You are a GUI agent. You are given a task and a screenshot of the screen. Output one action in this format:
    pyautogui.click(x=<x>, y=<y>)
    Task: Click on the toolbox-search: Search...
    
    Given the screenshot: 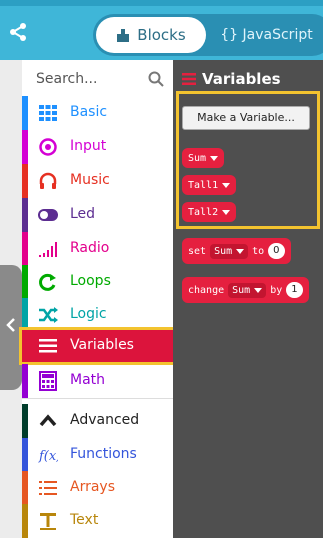 What is the action you would take?
    pyautogui.click(x=97, y=79)
    